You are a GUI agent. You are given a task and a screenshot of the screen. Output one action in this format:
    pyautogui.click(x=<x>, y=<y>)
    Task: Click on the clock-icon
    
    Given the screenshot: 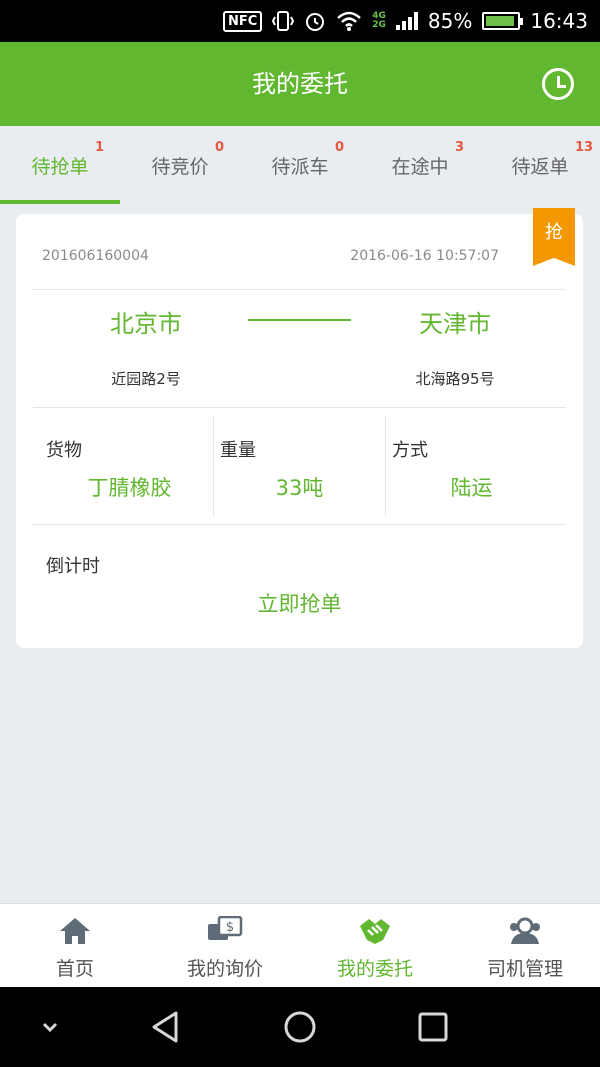 What is the action you would take?
    pyautogui.click(x=558, y=84)
    